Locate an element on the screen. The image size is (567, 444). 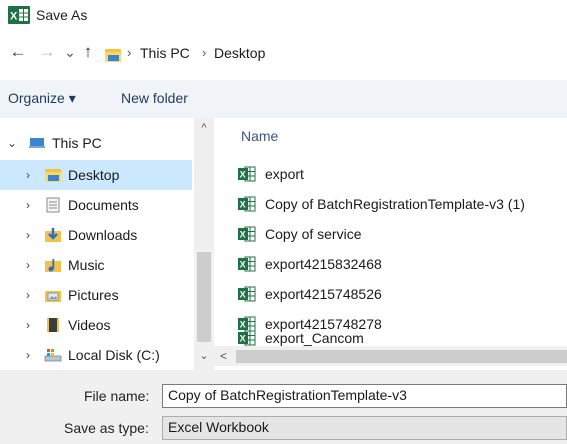
navigation-bar: ← → ⌄ ↑ › This PC › Desktop is located at coordinates (283, 53).